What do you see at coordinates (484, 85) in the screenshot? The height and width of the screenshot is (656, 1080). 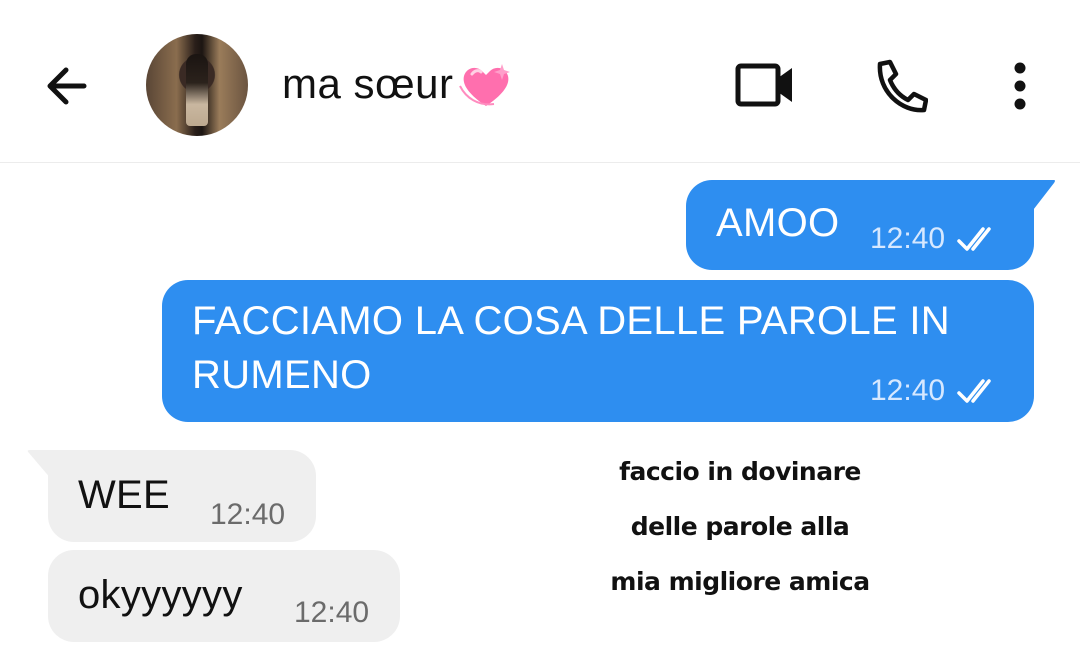 I see `sparkling-heart-icon` at bounding box center [484, 85].